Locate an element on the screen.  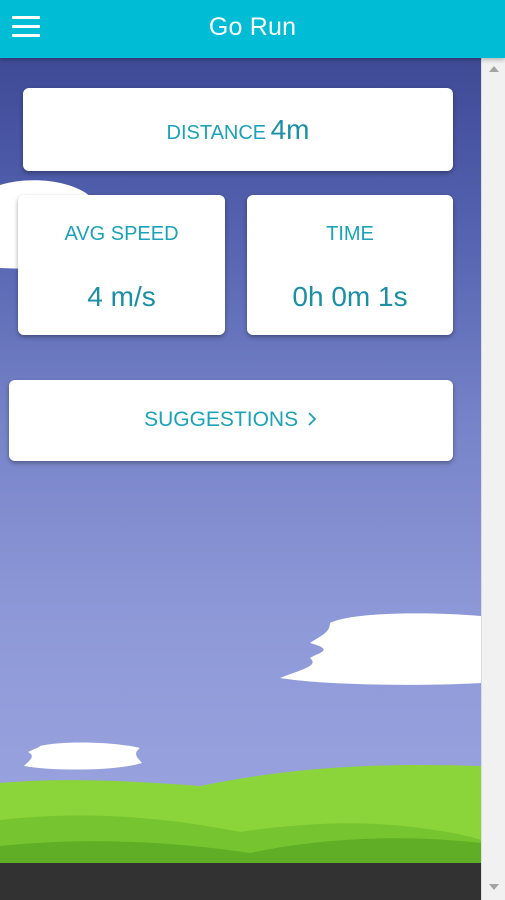
app-title: Go Run is located at coordinates (252, 27).